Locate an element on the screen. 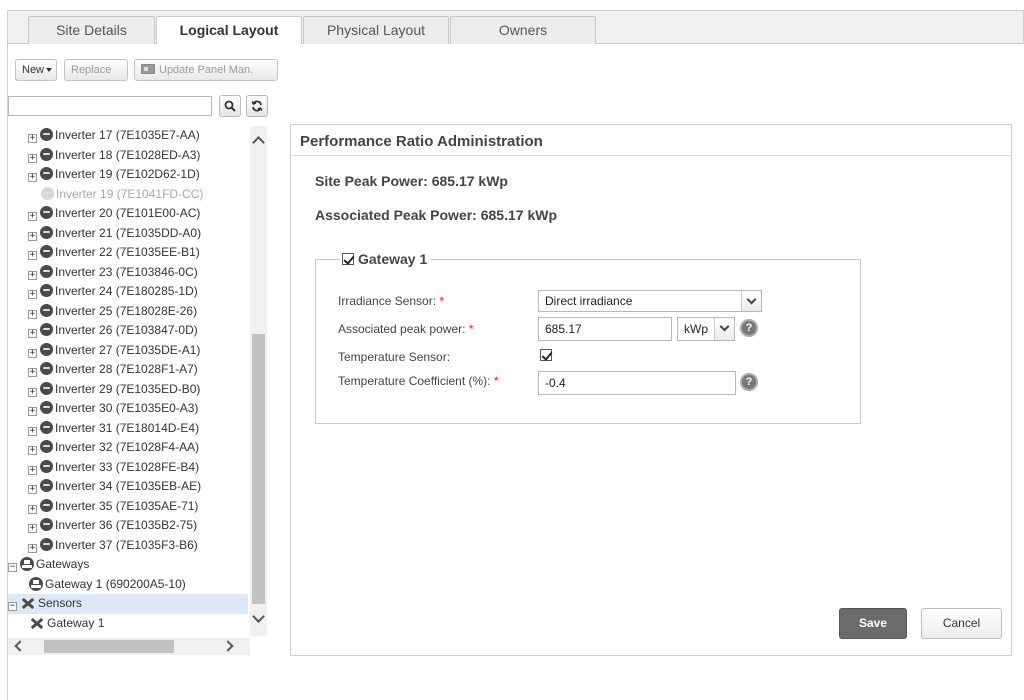  irradiance-sensor-value: Direct irradiance is located at coordinates (589, 301).